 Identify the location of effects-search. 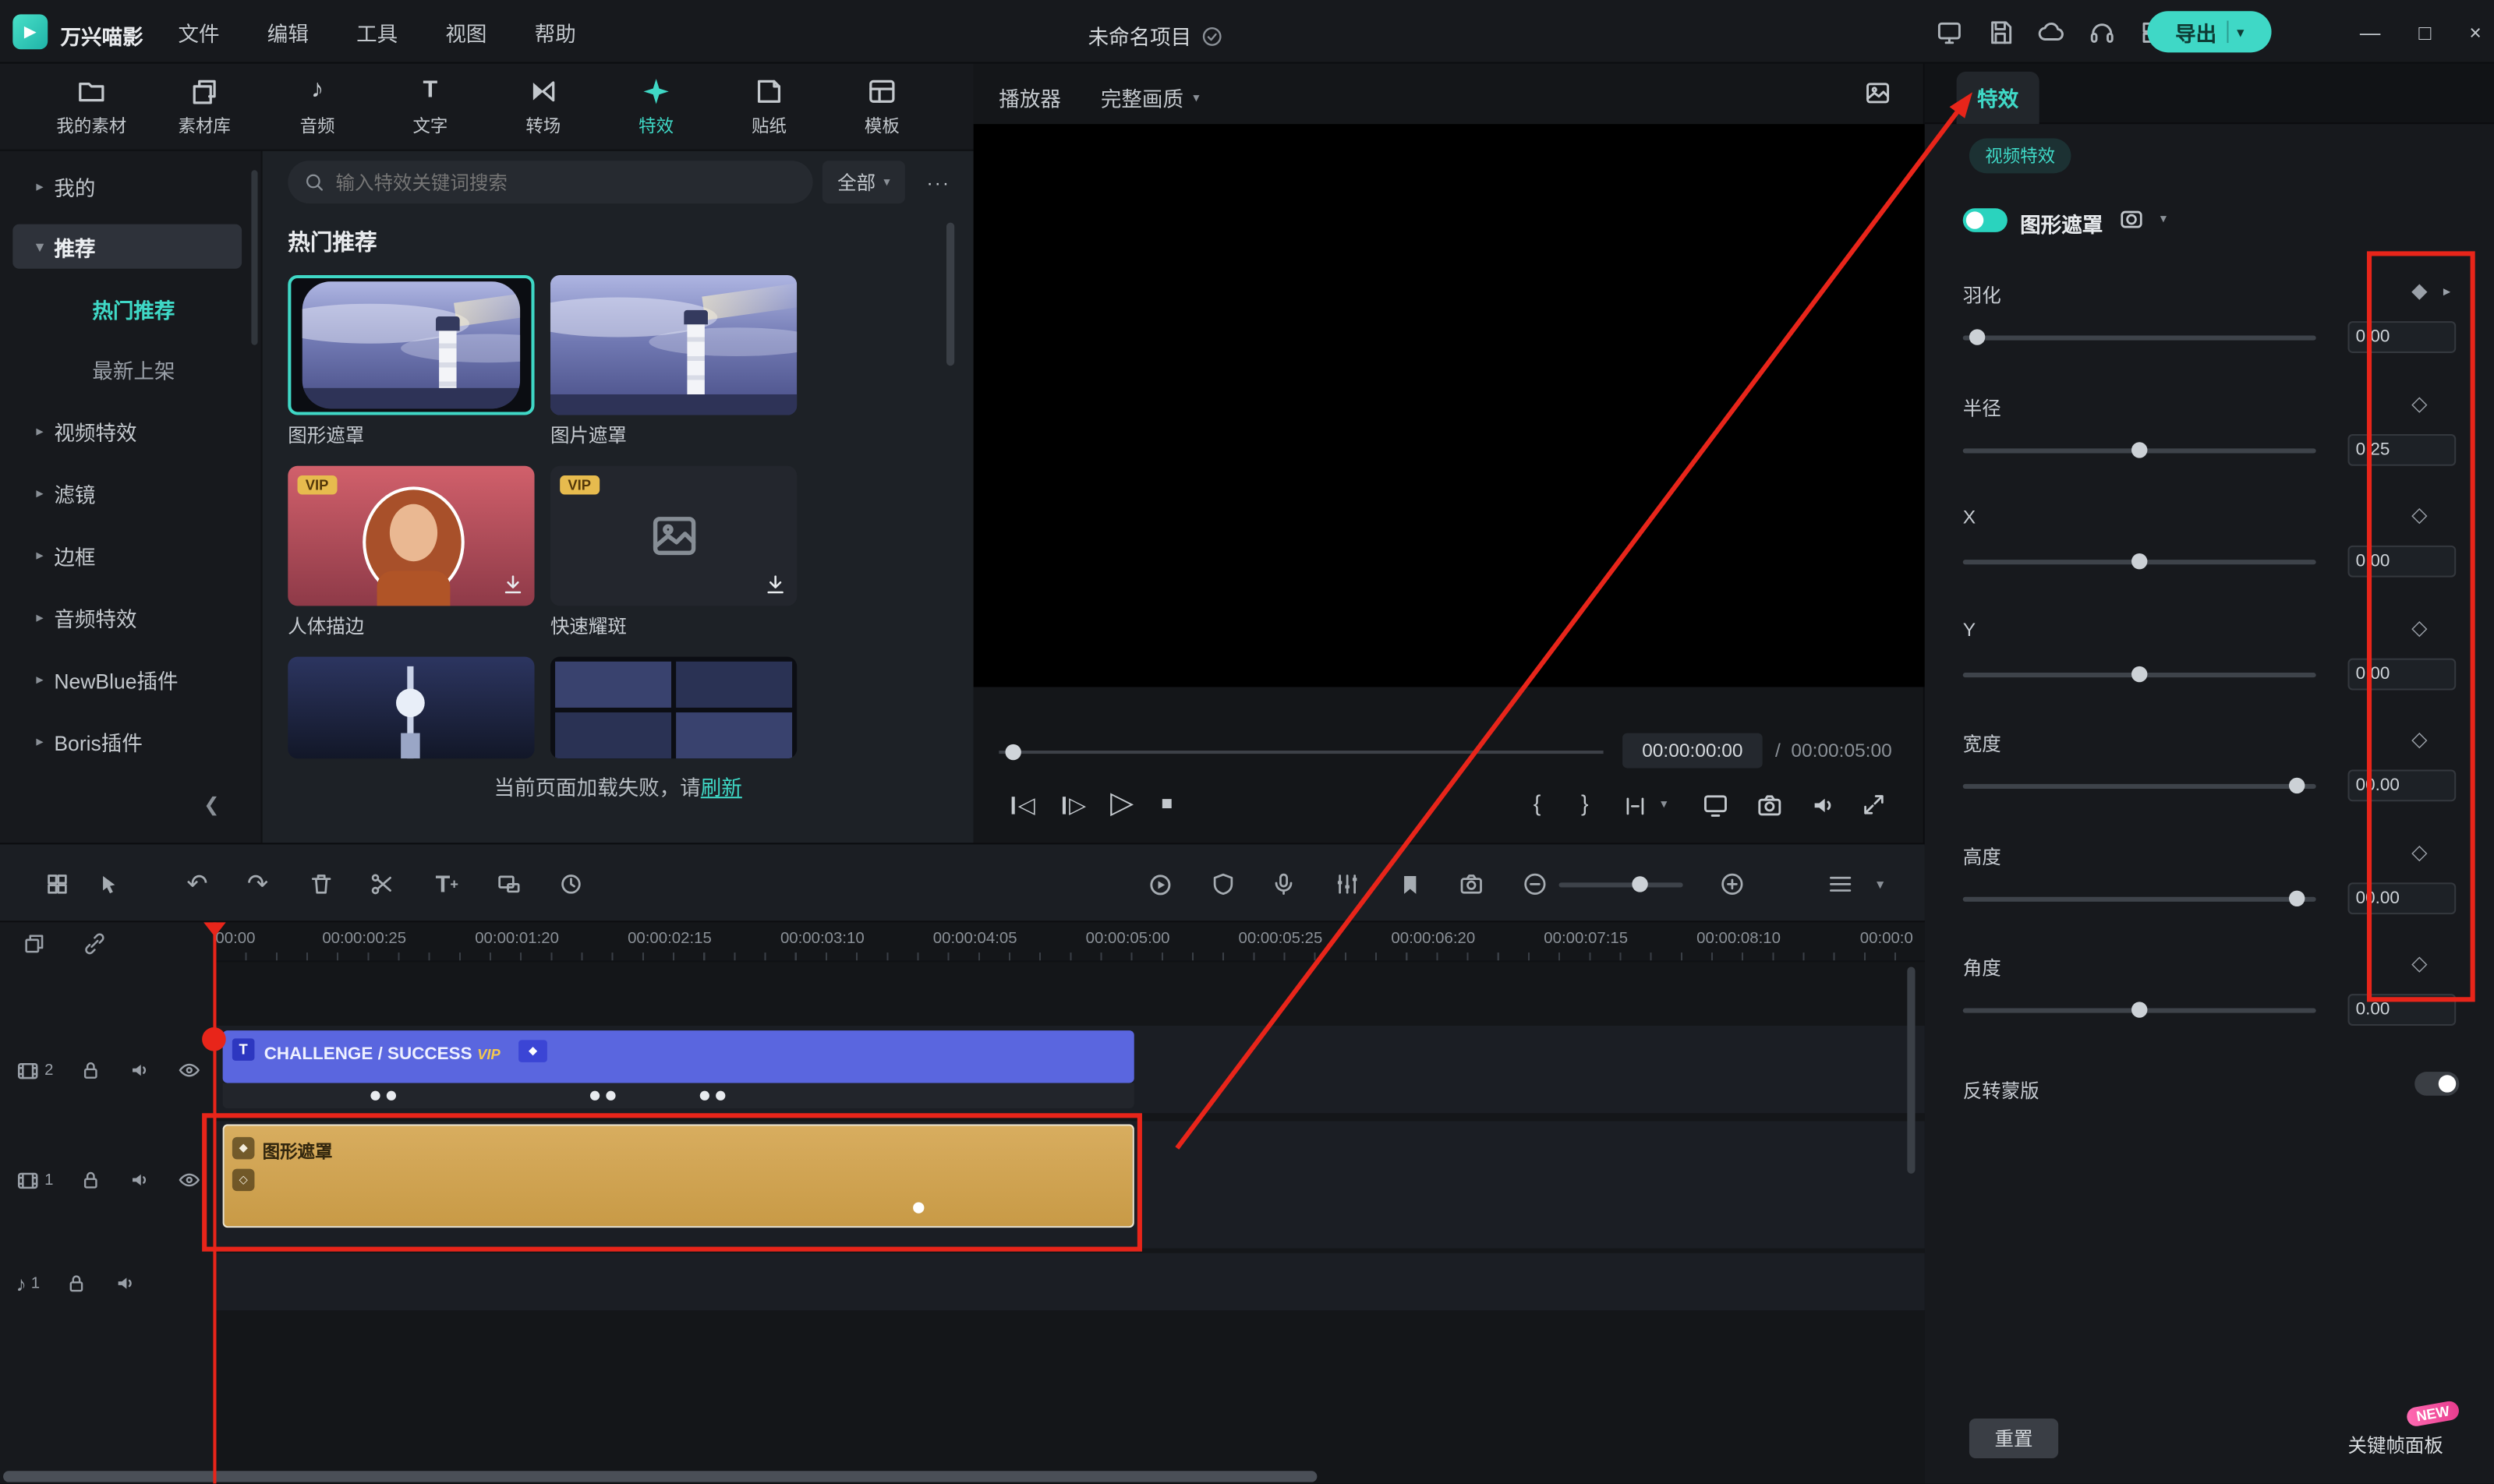
(550, 182).